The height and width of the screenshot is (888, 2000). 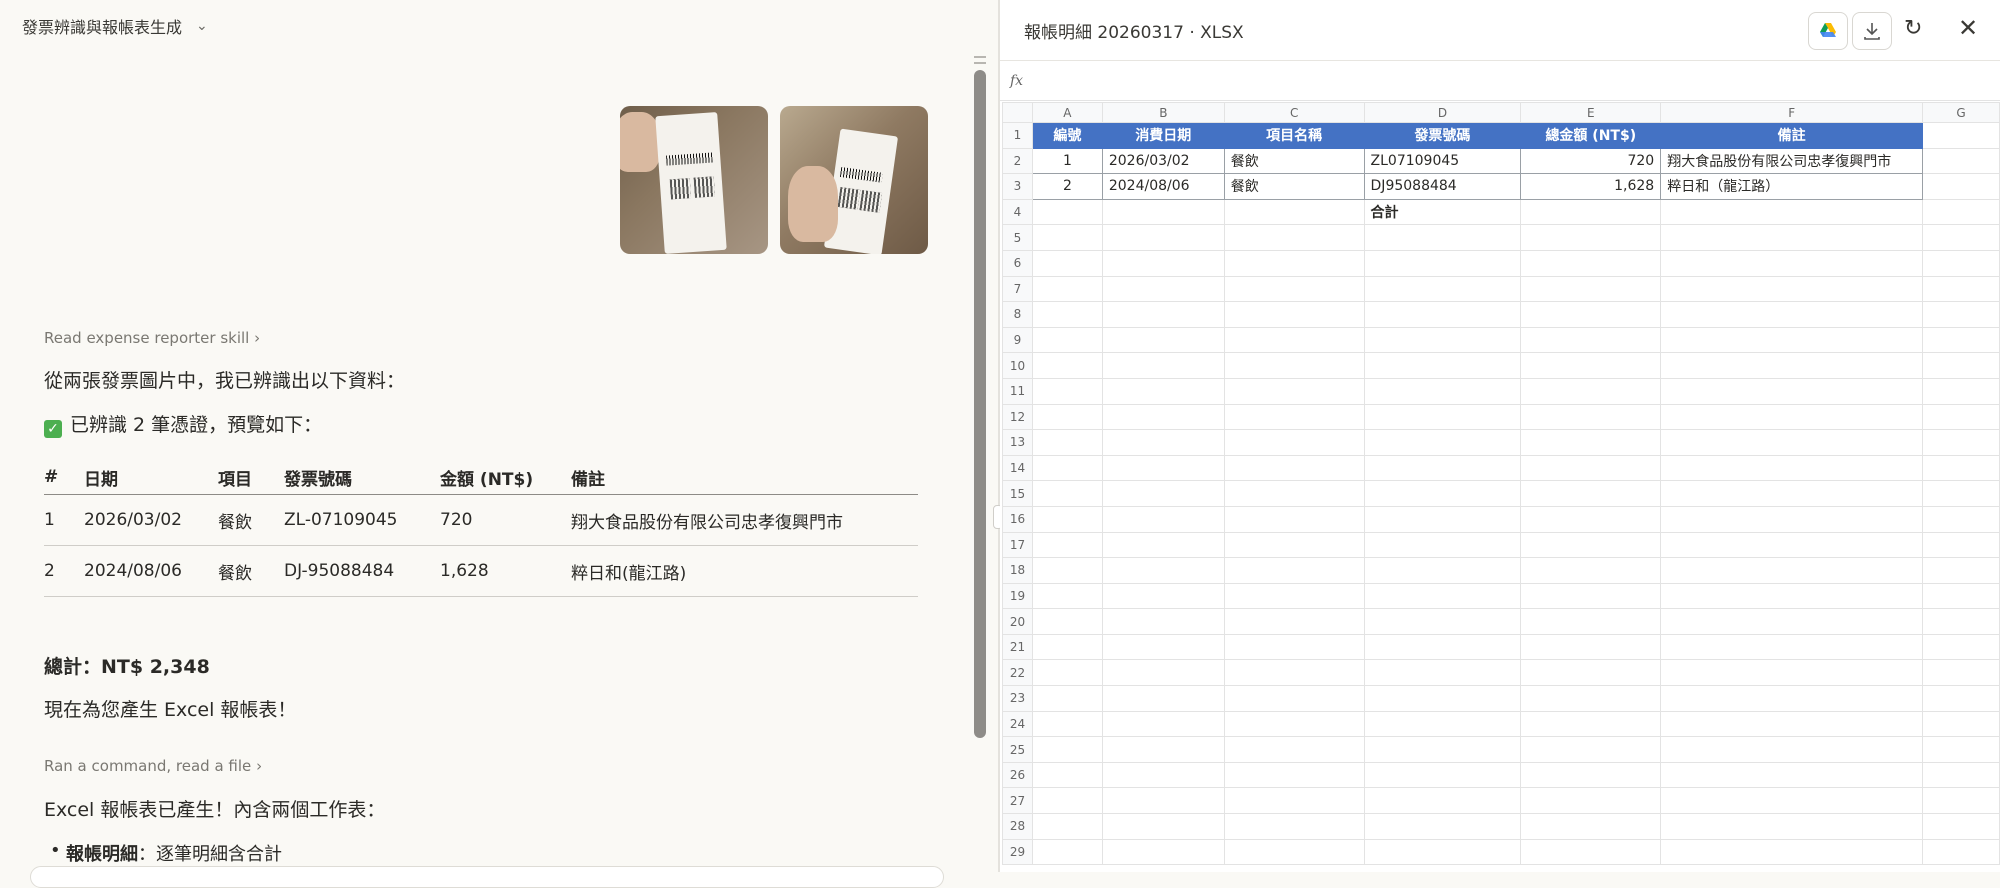 What do you see at coordinates (1017, 621) in the screenshot?
I see `row-header: 20` at bounding box center [1017, 621].